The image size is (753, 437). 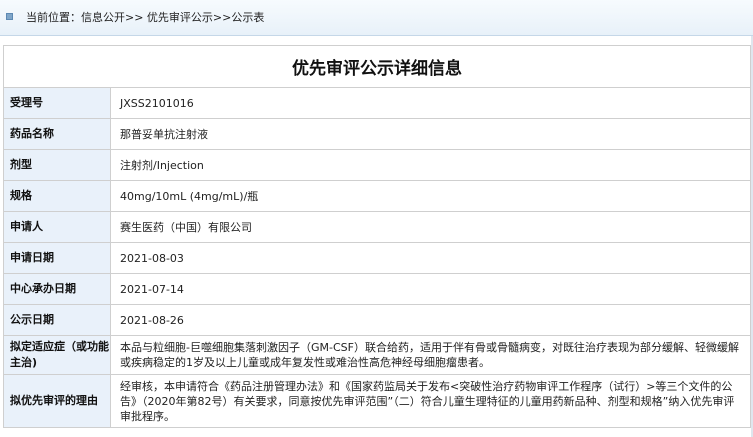 I want to click on table-row: 中心承办日期 2021-07-14, so click(x=377, y=289).